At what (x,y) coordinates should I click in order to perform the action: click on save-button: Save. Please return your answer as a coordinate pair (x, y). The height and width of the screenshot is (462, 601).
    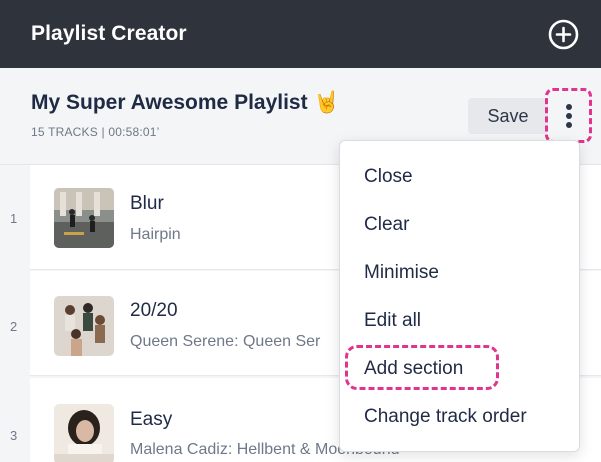
    Looking at the image, I should click on (508, 116).